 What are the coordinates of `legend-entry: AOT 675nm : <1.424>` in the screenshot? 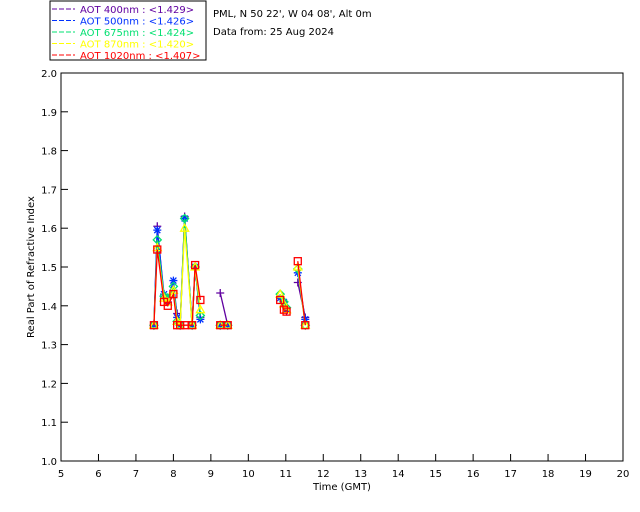 It's located at (137, 33).